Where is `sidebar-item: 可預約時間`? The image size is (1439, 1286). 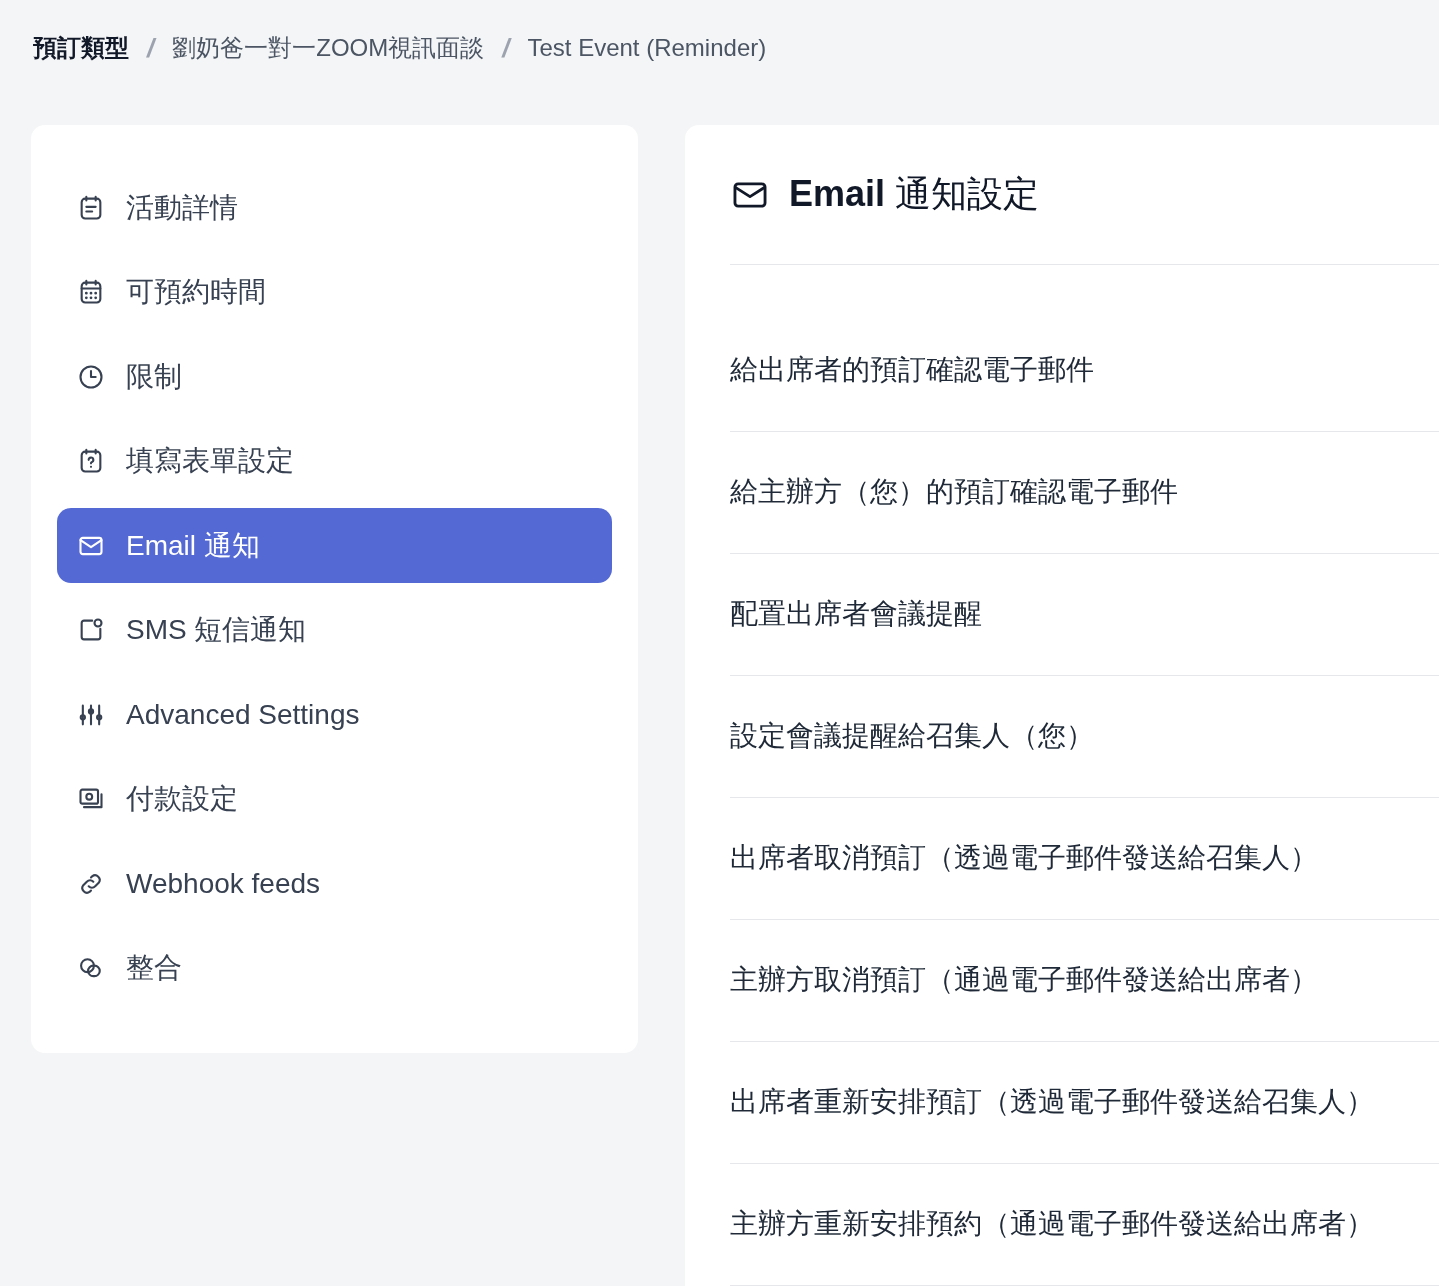
sidebar-item: 可預約時間 is located at coordinates (334, 292).